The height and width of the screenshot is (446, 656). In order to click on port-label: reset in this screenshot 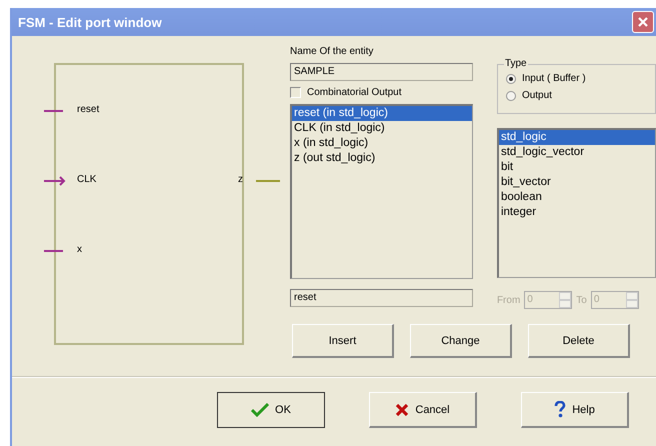, I will do `click(88, 109)`.